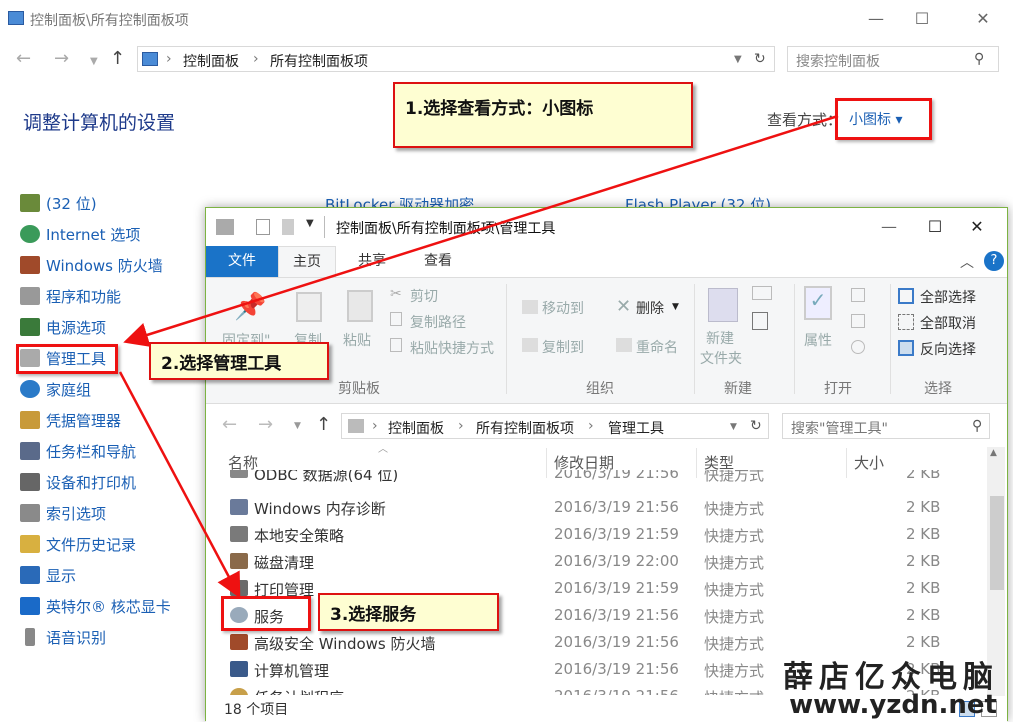 This screenshot has width=1013, height=722. I want to click on close-button: ✕, so click(983, 19).